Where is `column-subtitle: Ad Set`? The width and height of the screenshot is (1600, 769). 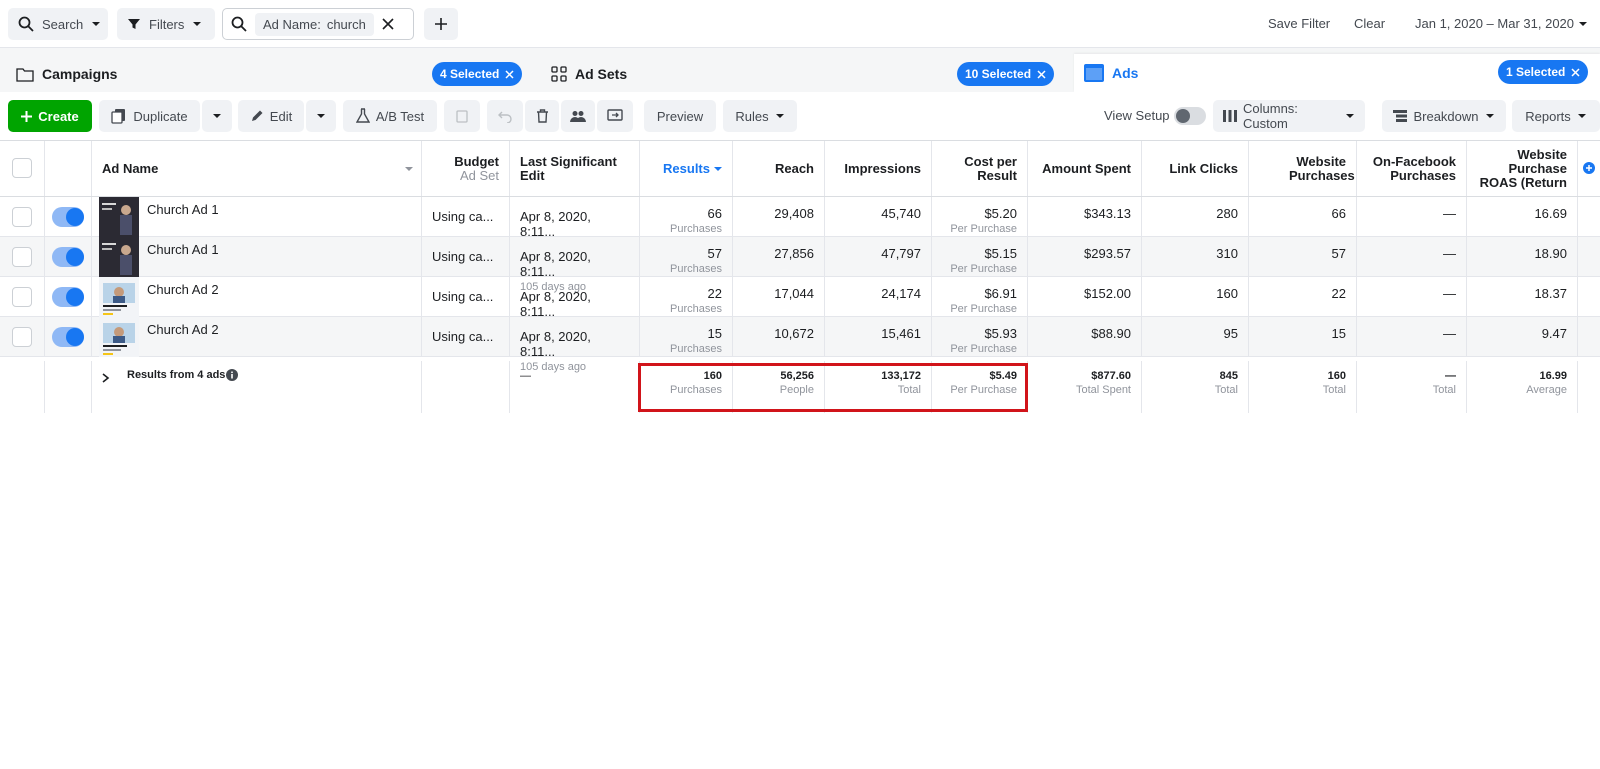
column-subtitle: Ad Set is located at coordinates (479, 175).